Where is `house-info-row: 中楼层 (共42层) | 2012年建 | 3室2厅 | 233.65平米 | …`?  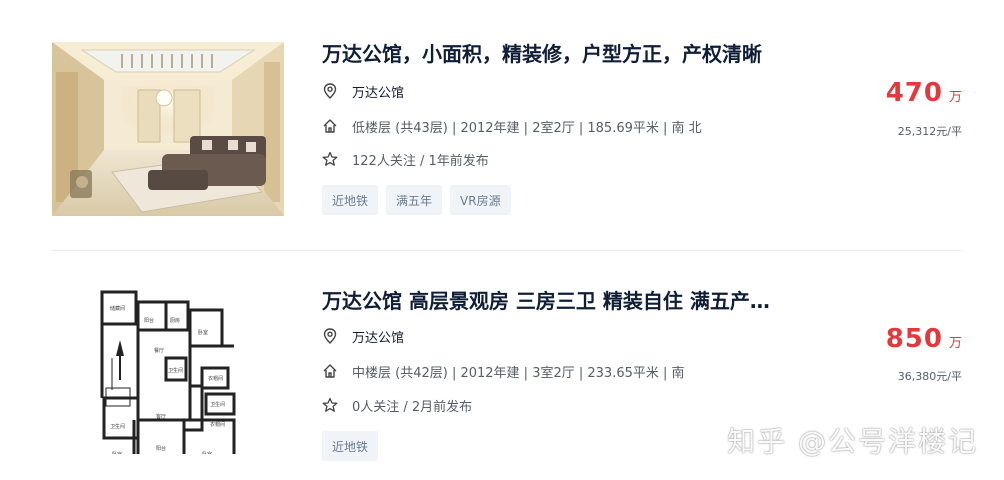
house-info-row: 中楼层 (共42层) | 2012年建 | 3室2厅 | 233.65平米 | … is located at coordinates (503, 371).